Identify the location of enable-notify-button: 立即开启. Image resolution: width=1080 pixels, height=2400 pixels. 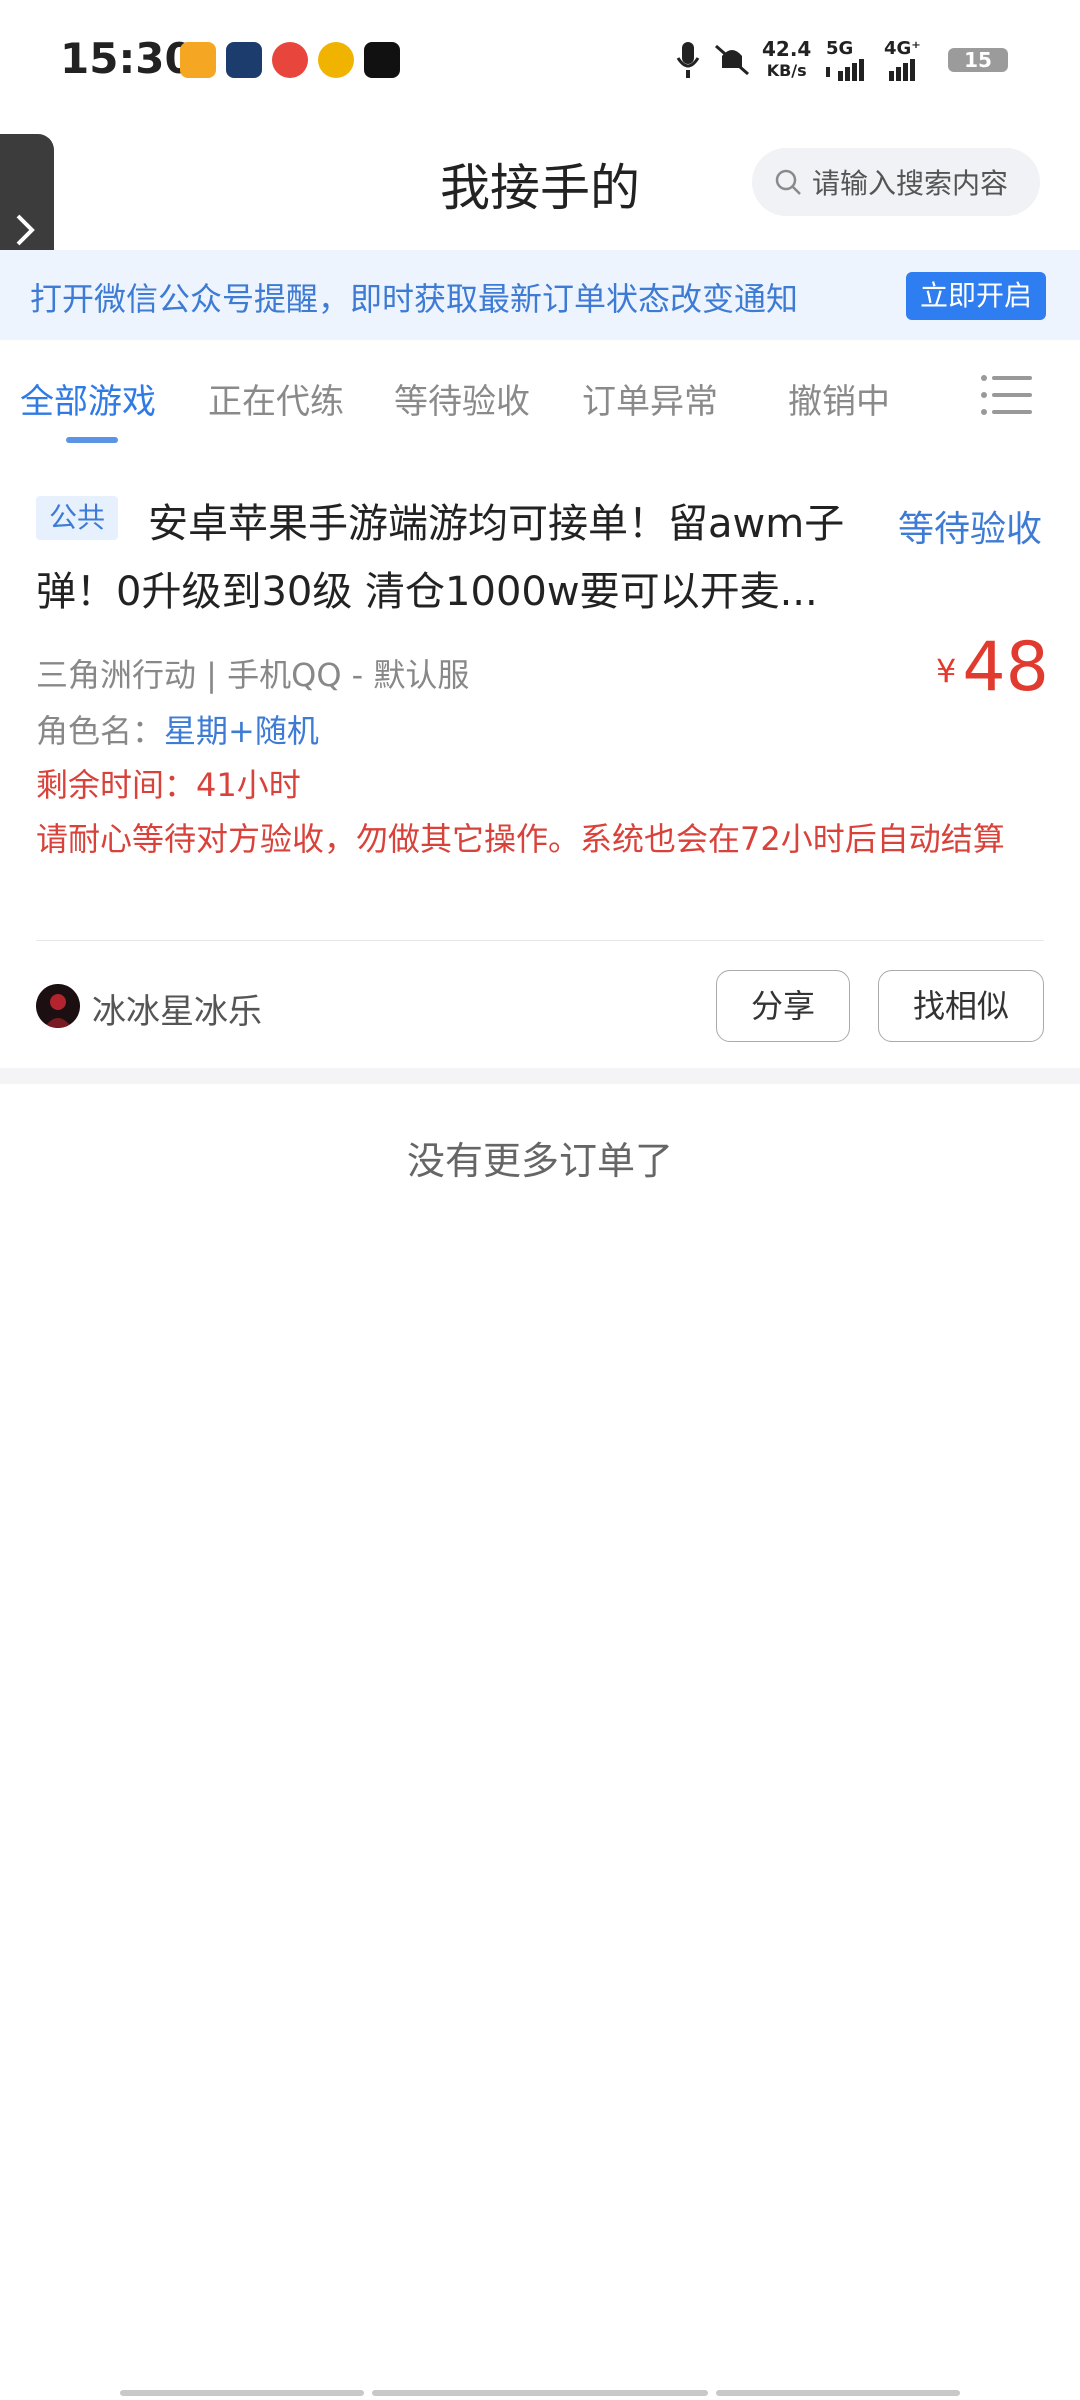
(976, 296).